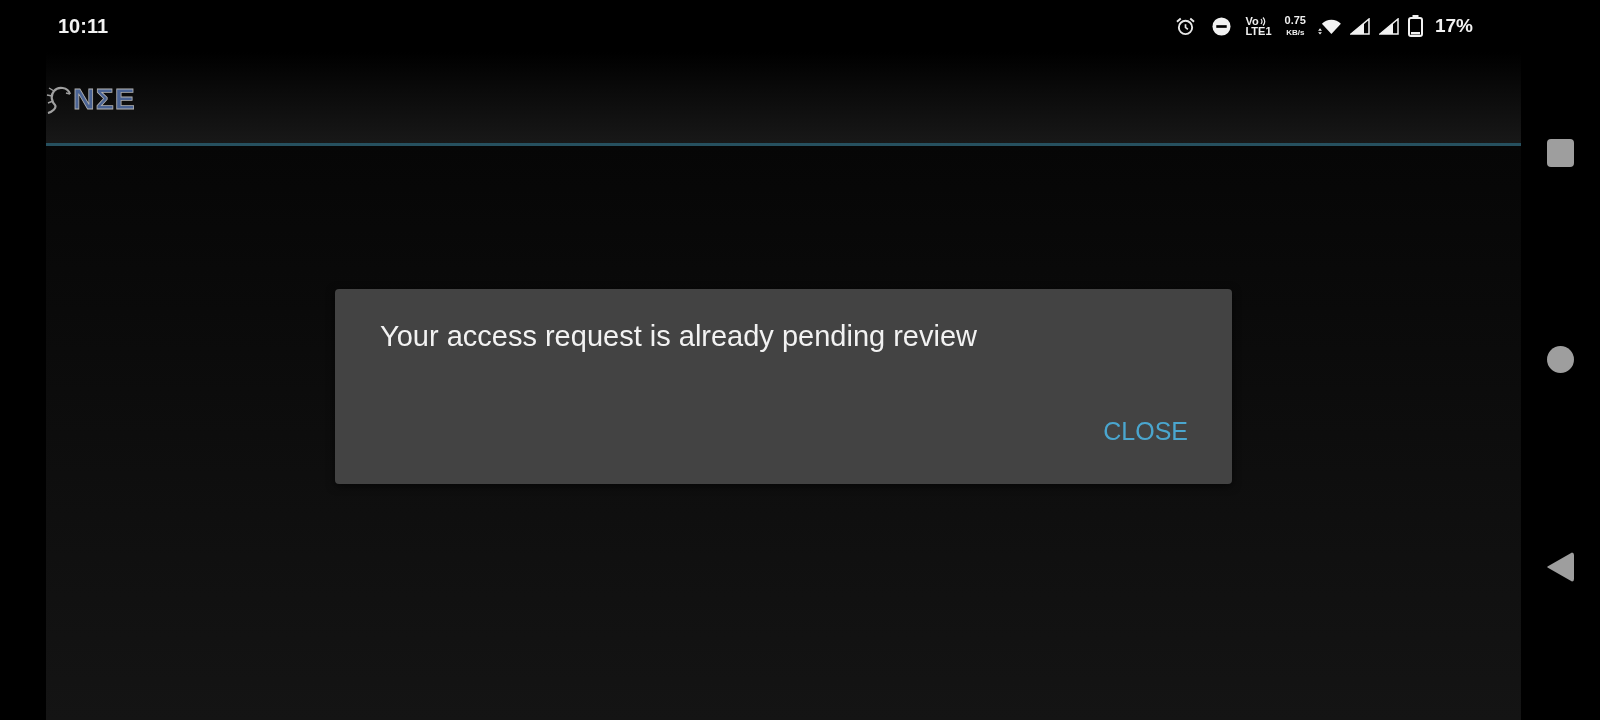 The image size is (1600, 720). I want to click on circle-icon, so click(1560, 359).